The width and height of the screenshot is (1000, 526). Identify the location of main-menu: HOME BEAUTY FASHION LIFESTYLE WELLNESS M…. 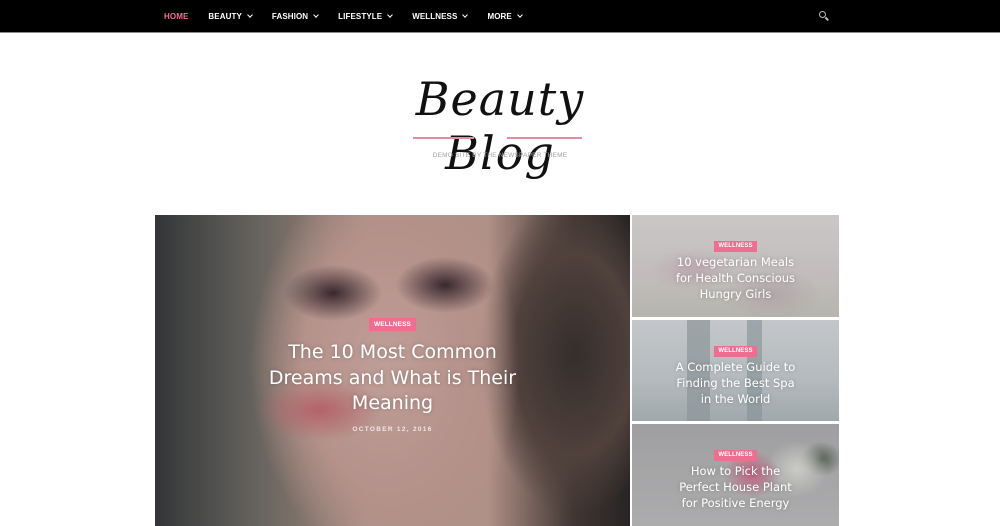
(353, 16).